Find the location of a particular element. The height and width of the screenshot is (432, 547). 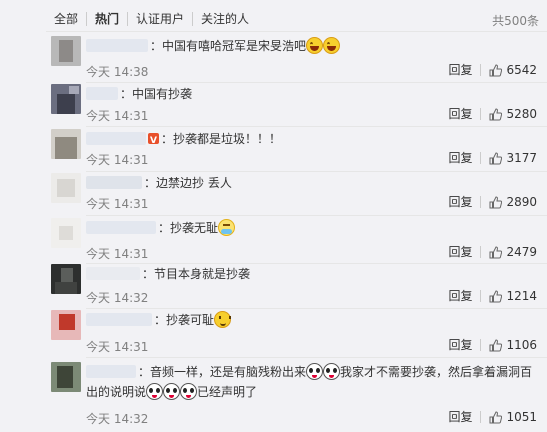

timestamp: 今天 14:38 is located at coordinates (117, 72).